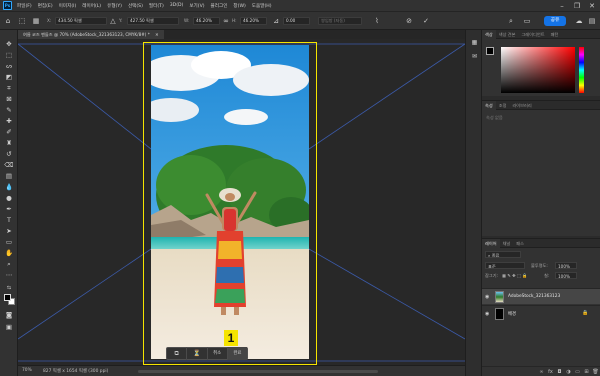 Image resolution: width=600 pixels, height=376 pixels. I want to click on path-select-tool-icon: ➤, so click(9, 231).